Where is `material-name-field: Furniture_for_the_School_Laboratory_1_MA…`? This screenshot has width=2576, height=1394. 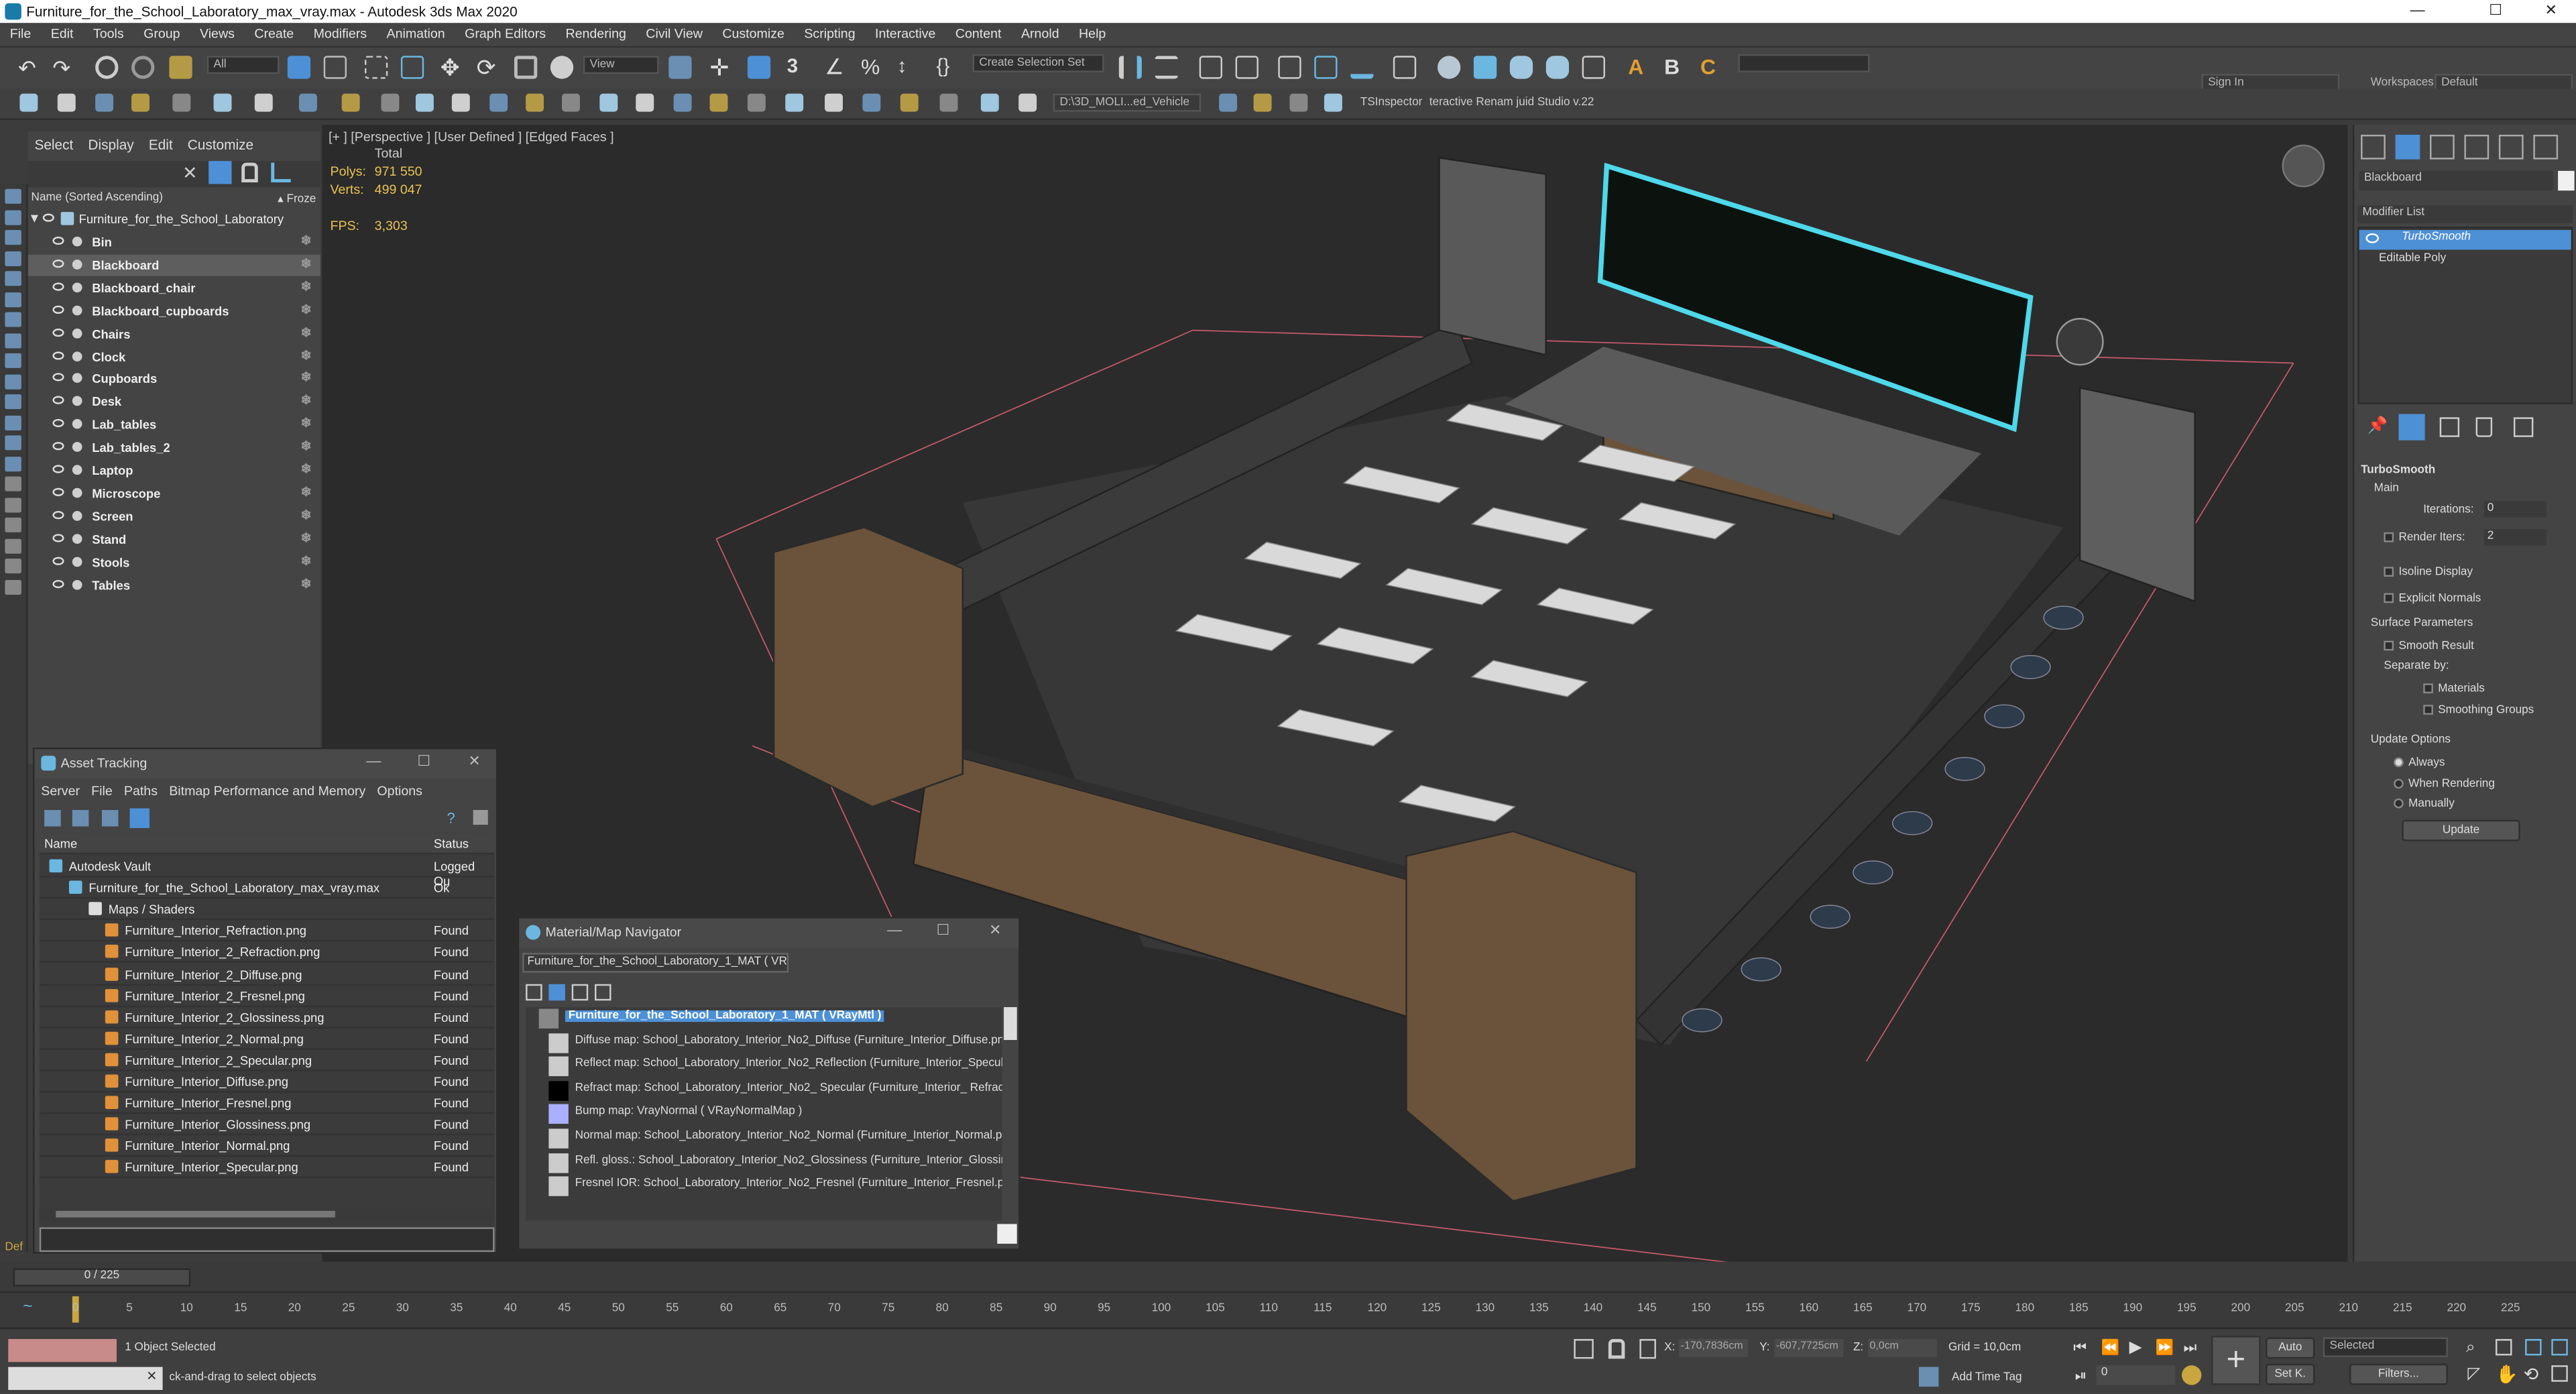 material-name-field: Furniture_for_the_School_Laboratory_1_MA… is located at coordinates (655, 963).